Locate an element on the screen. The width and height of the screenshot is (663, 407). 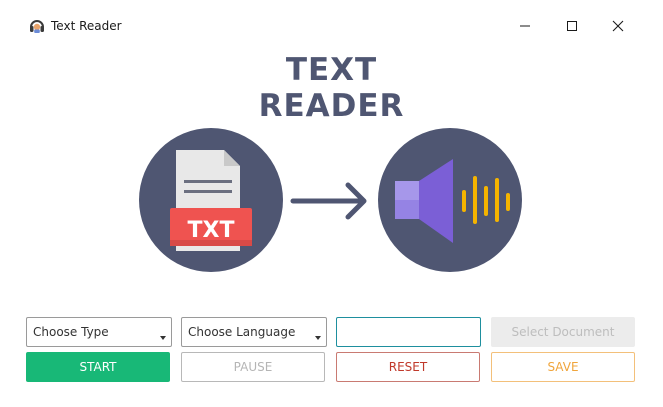
save-button: SAVE is located at coordinates (563, 367).